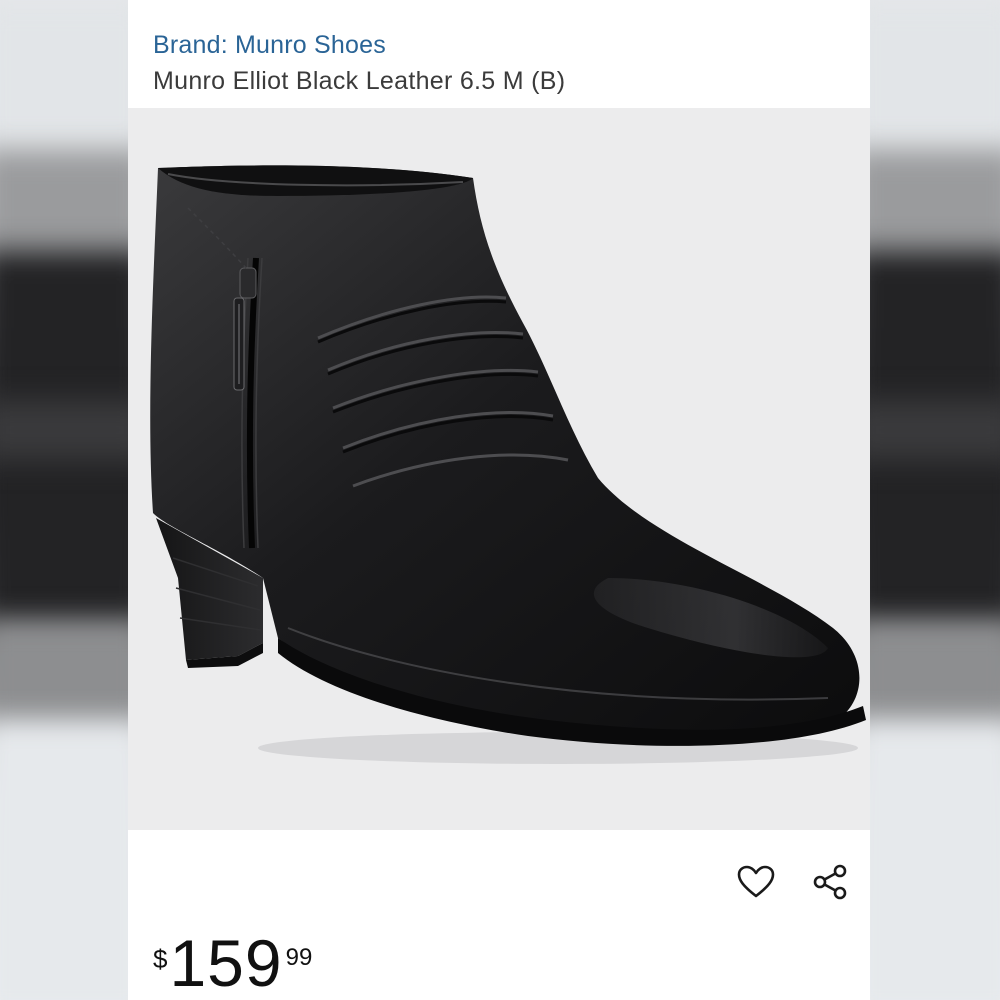 The height and width of the screenshot is (1000, 1000). What do you see at coordinates (299, 957) in the screenshot?
I see `price-fraction: 99` at bounding box center [299, 957].